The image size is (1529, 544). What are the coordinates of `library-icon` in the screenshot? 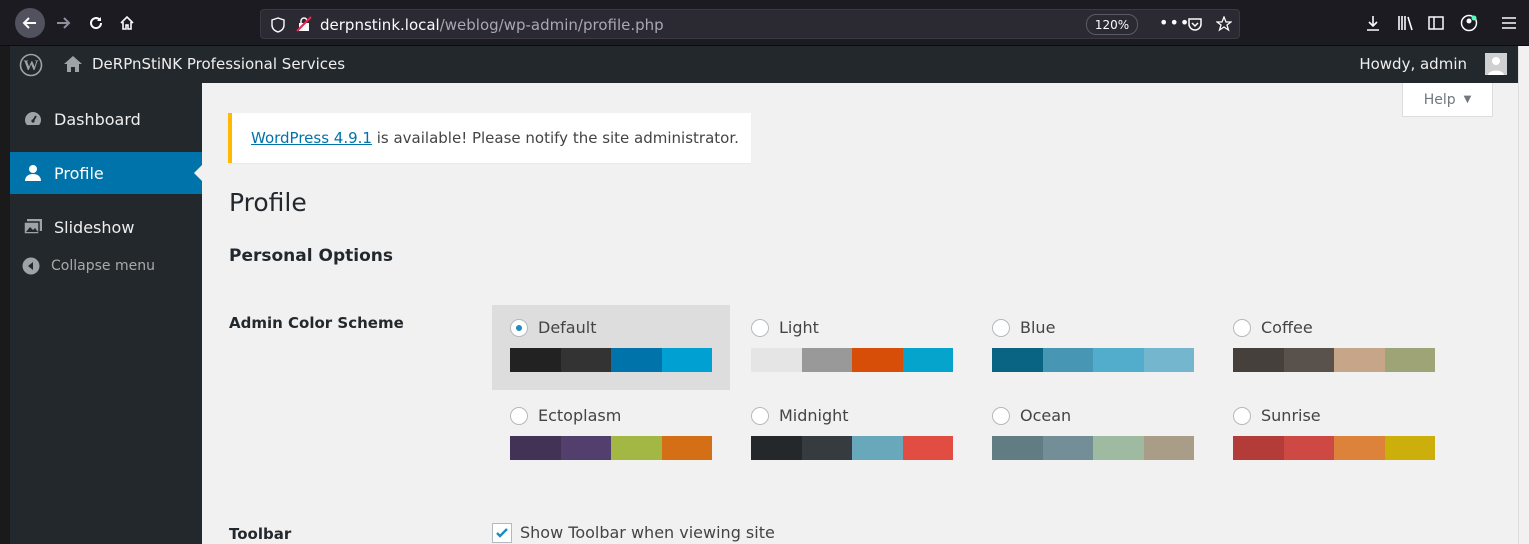 It's located at (1406, 23).